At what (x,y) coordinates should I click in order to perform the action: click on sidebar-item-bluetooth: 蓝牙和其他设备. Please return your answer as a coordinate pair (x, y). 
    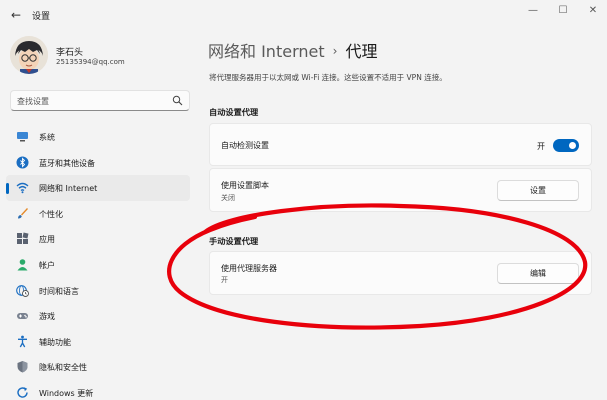
    Looking at the image, I should click on (98, 163).